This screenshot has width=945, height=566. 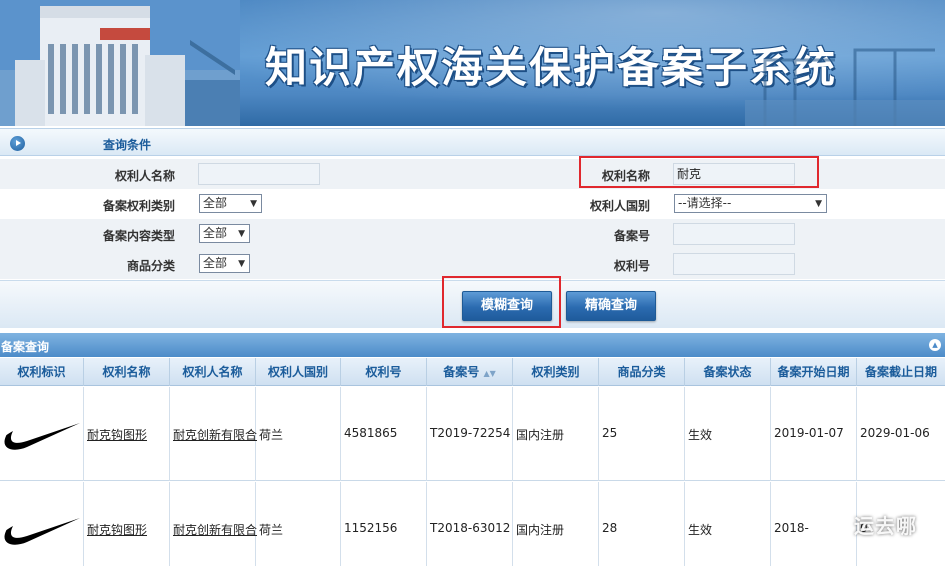 What do you see at coordinates (935, 345) in the screenshot?
I see `collapse-icon: ▴` at bounding box center [935, 345].